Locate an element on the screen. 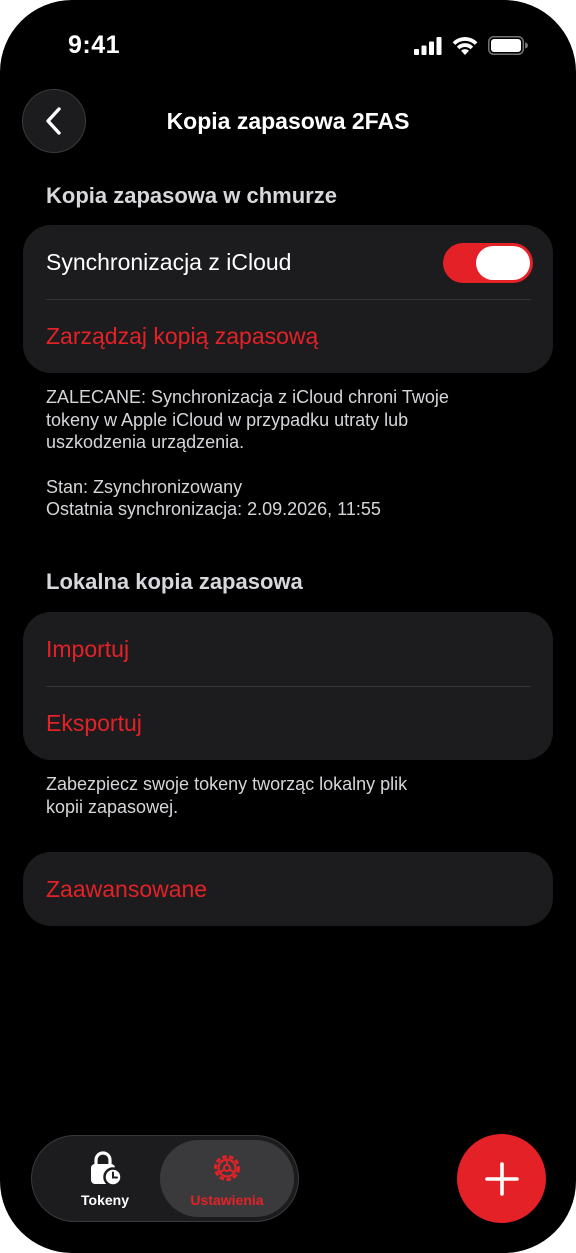 The height and width of the screenshot is (1253, 576). import-label: Importuj is located at coordinates (88, 648).